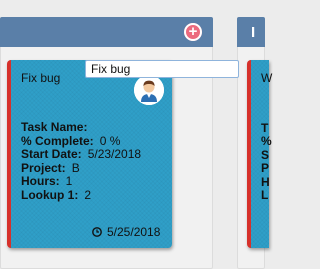  What do you see at coordinates (81, 182) in the screenshot?
I see `field-hours: Hours: 1` at bounding box center [81, 182].